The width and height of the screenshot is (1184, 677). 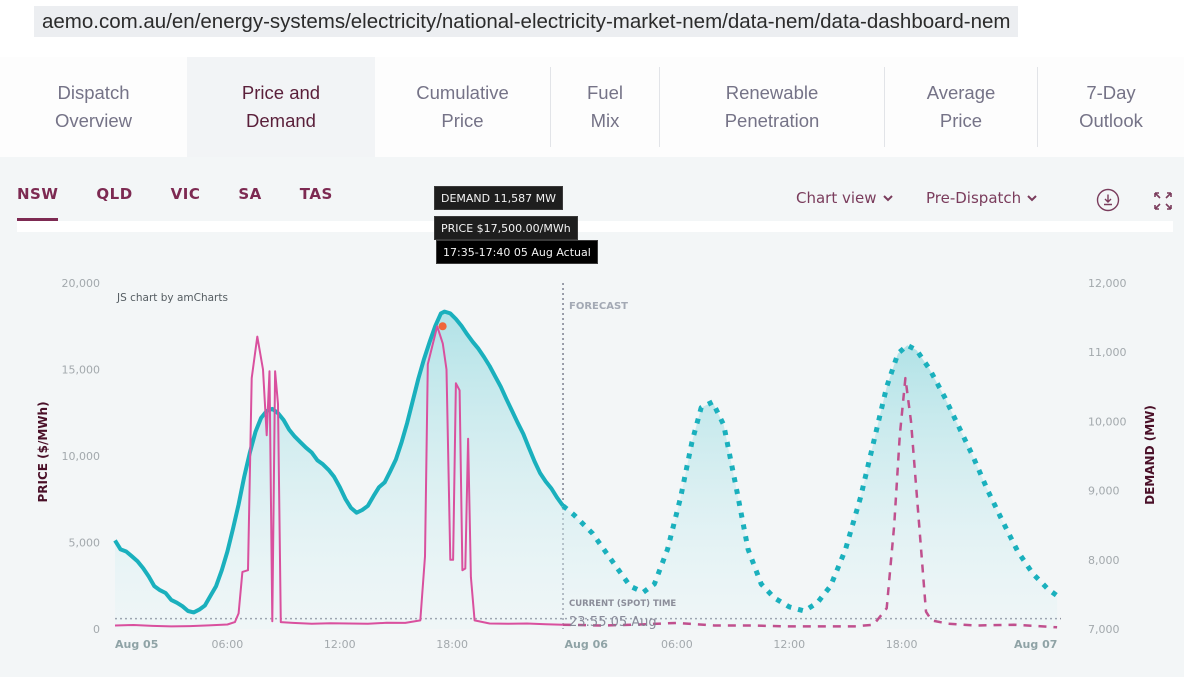 What do you see at coordinates (622, 604) in the screenshot?
I see `current-time-label: CURRENT (SPOT) TIME` at bounding box center [622, 604].